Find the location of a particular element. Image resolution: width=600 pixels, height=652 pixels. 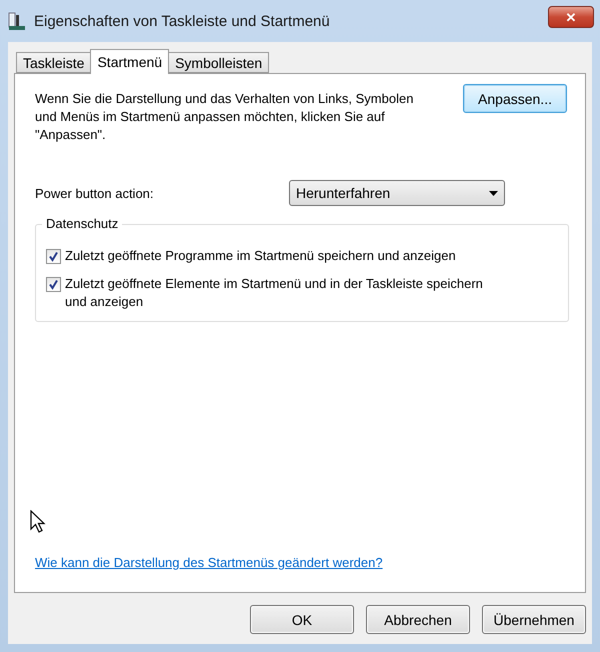

dropdown-arrow-icon is located at coordinates (493, 193).